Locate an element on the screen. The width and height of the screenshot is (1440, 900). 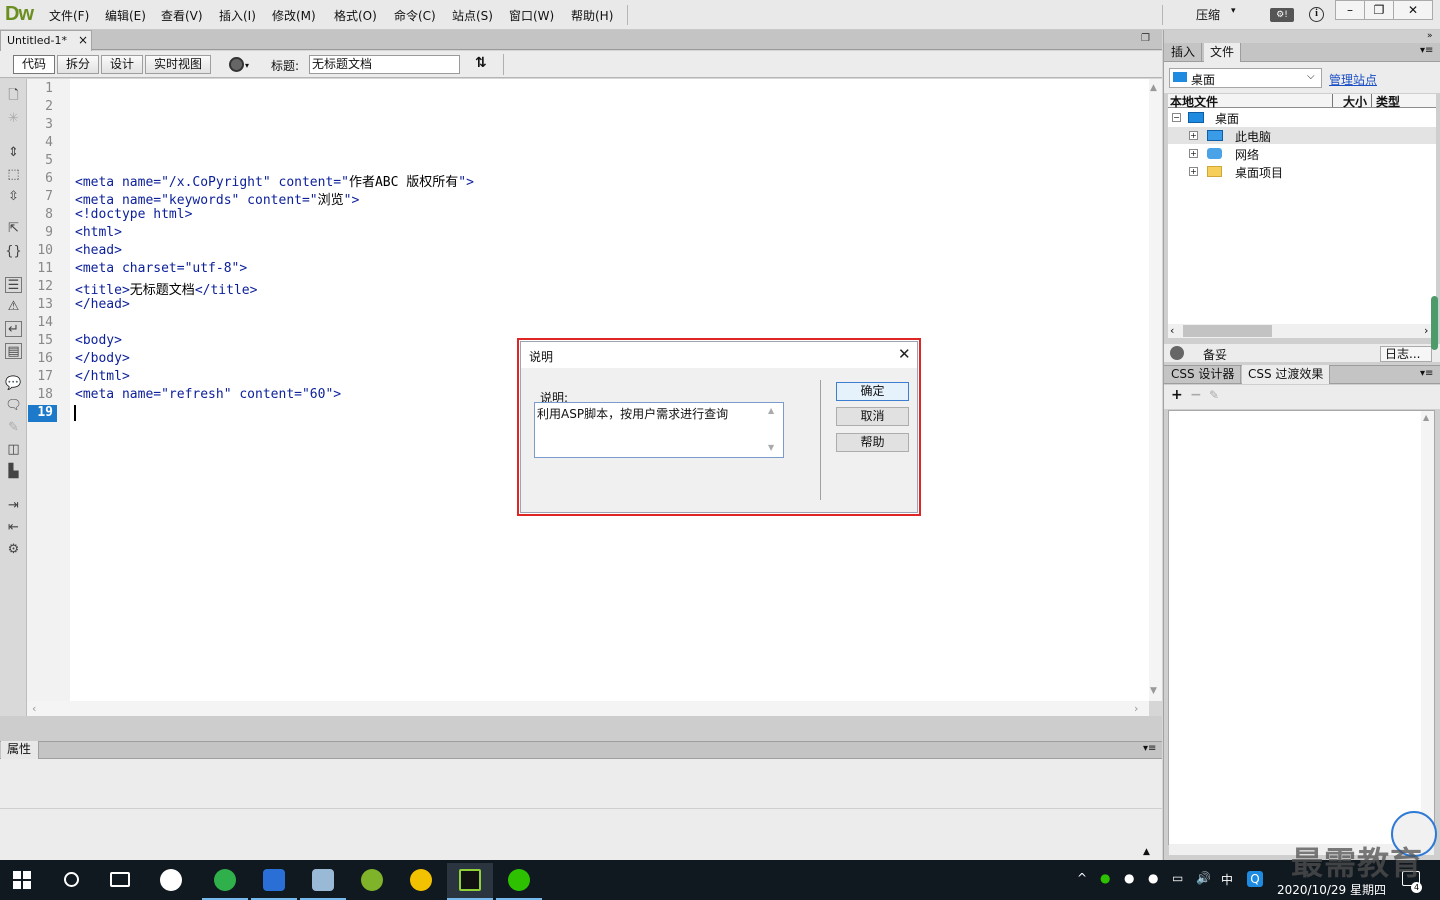
collapse-toggle-icon: − is located at coordinates (1176, 117).